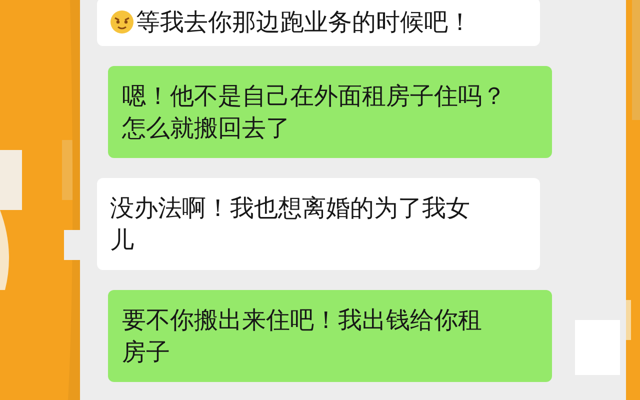 The image size is (640, 400). I want to click on message-text: 怎么就搬回去了, so click(206, 128).